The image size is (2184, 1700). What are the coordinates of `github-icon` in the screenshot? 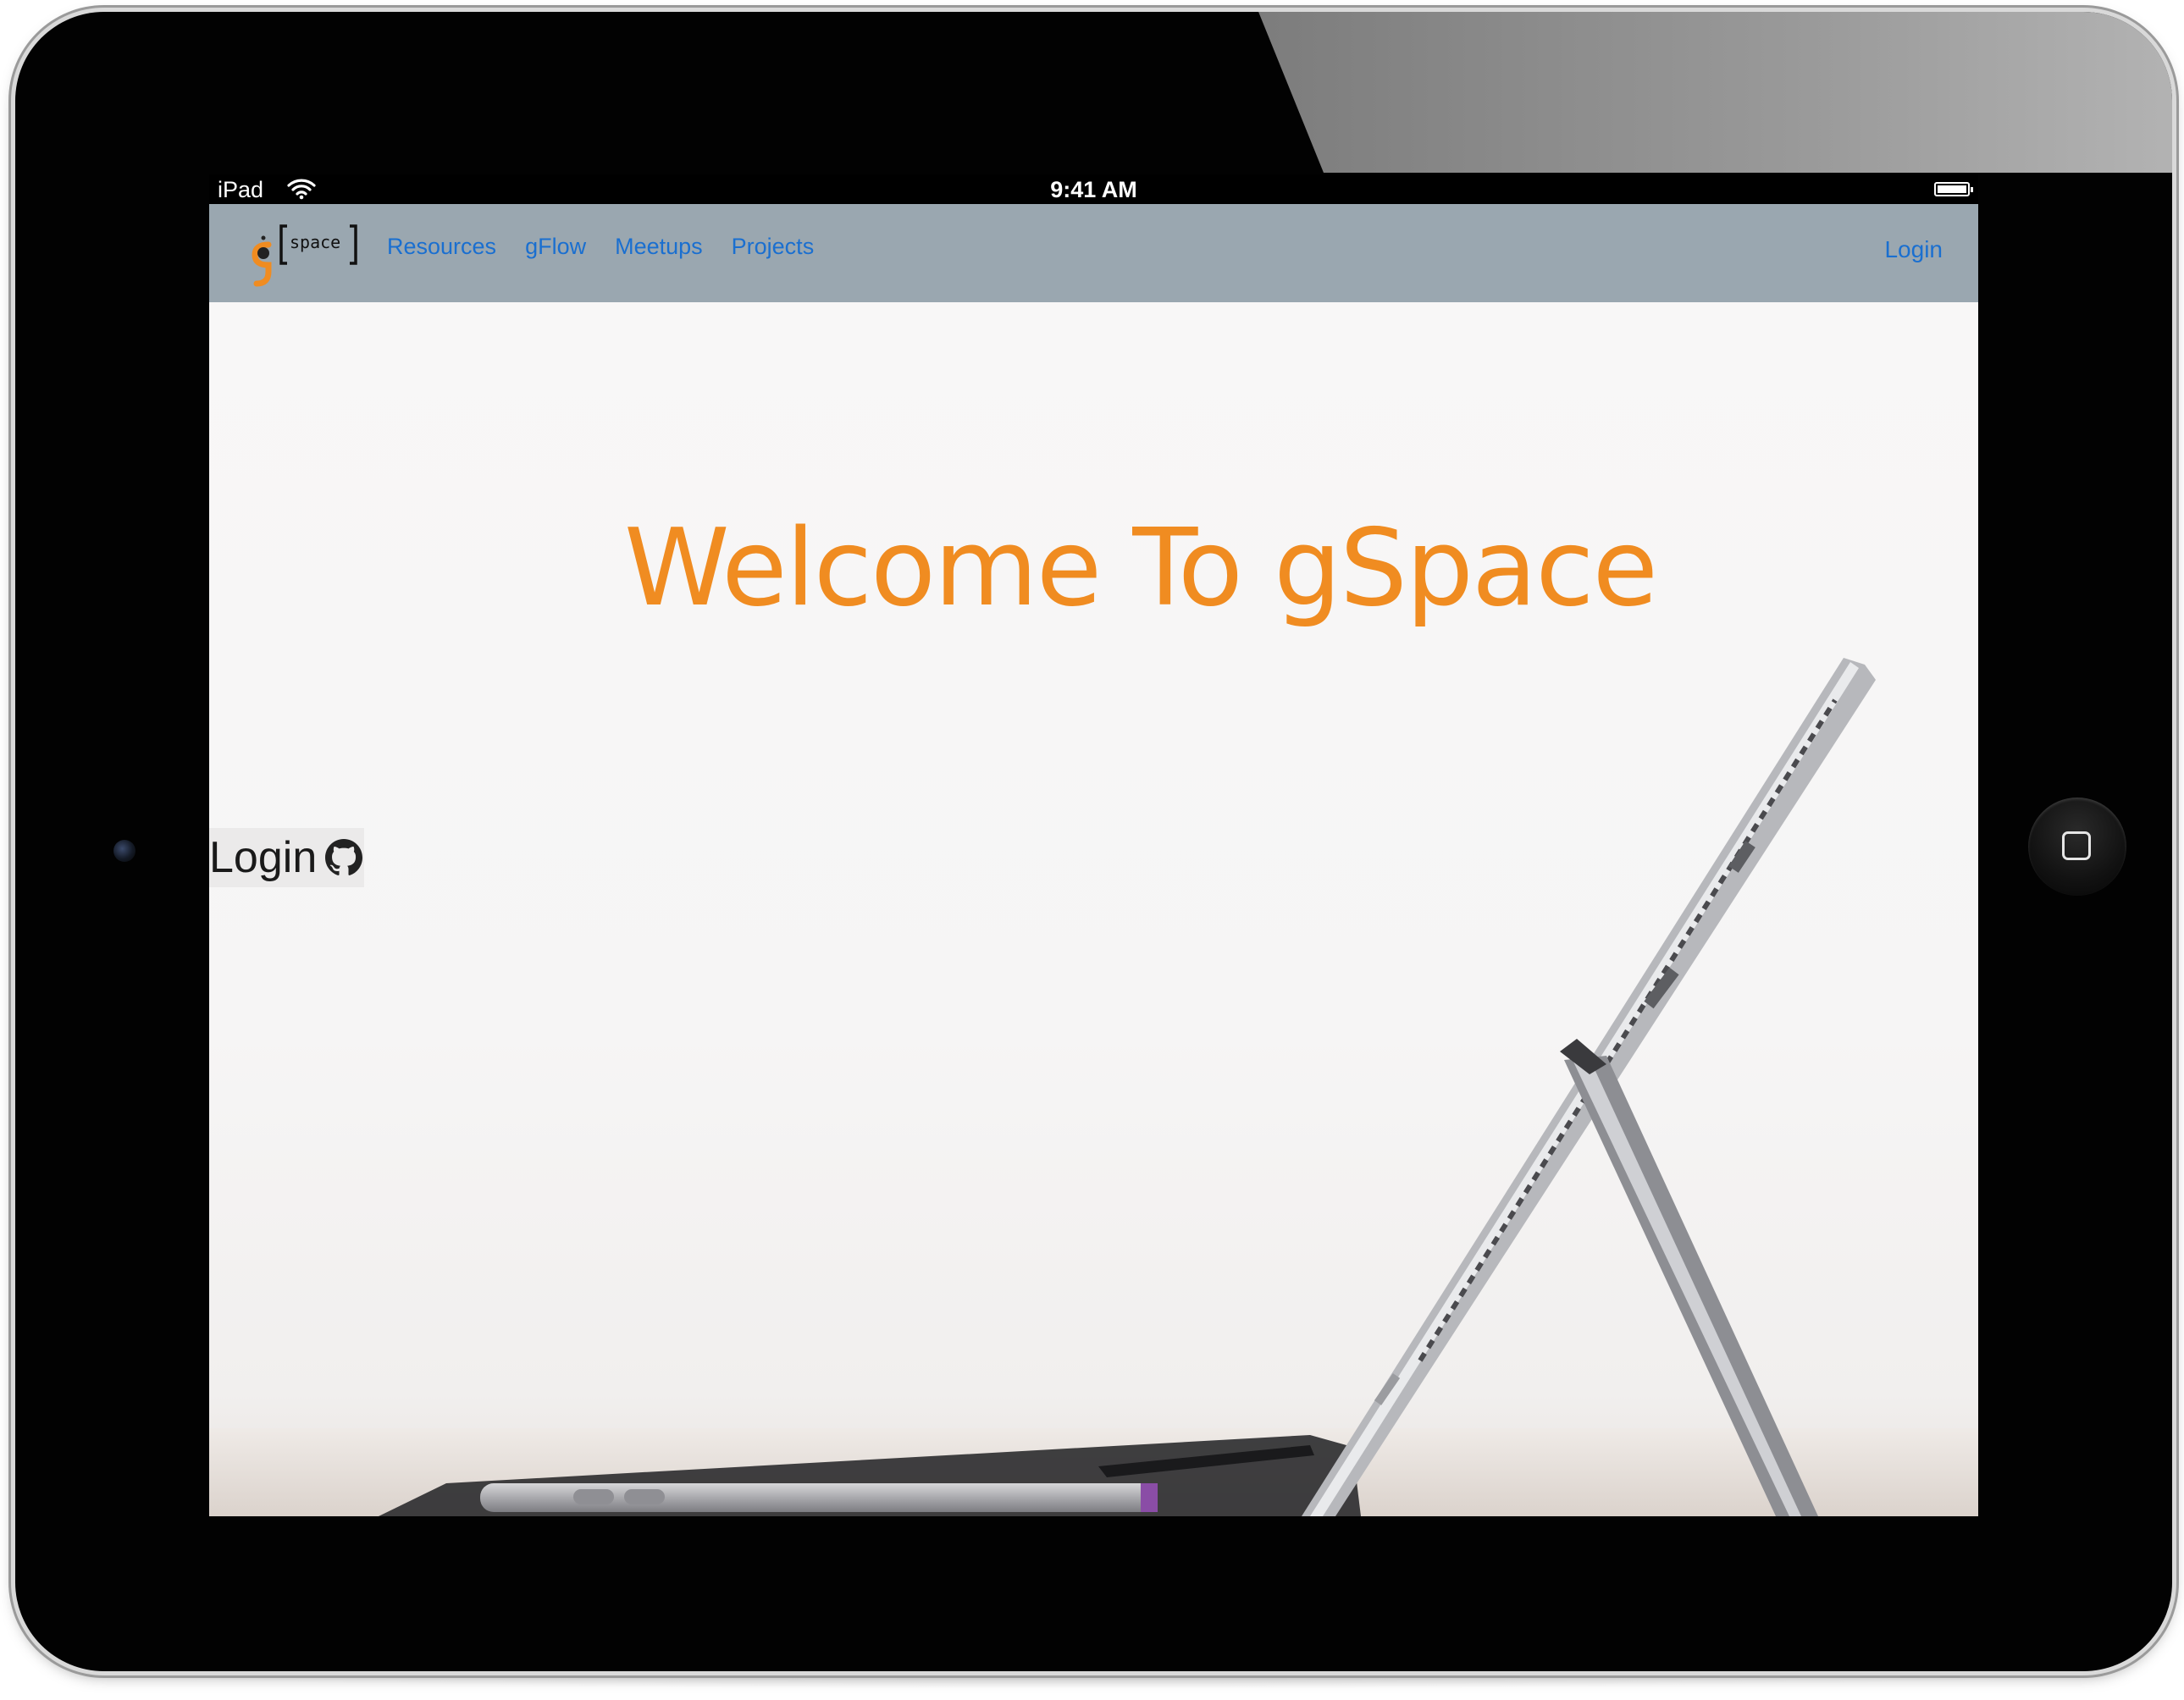 It's located at (344, 857).